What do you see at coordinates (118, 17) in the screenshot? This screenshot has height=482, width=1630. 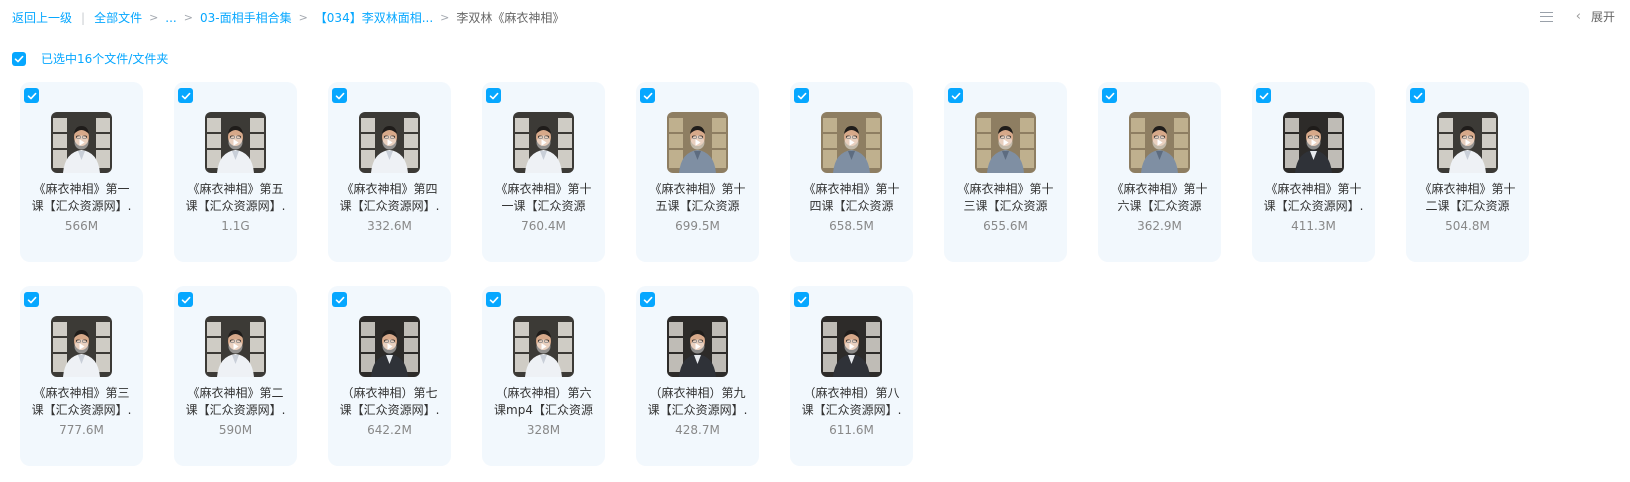 I see `breadcrumb-all-files: 全部文件` at bounding box center [118, 17].